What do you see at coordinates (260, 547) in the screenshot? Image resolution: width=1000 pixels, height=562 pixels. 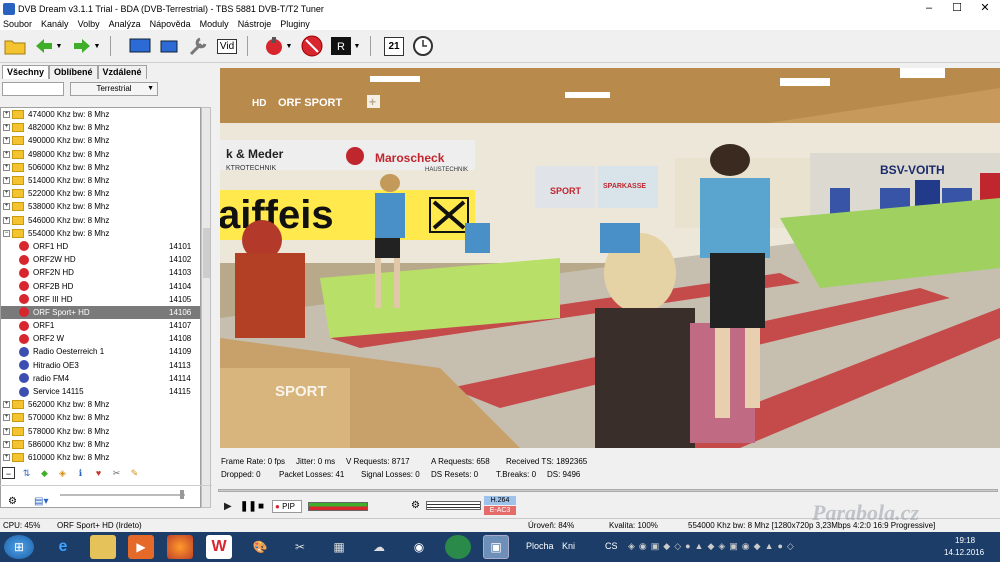 I see `paint-icon: 🎨` at bounding box center [260, 547].